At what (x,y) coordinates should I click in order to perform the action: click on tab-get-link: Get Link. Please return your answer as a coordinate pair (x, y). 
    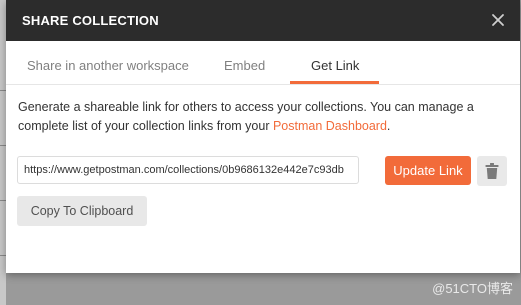
    Looking at the image, I should click on (335, 65).